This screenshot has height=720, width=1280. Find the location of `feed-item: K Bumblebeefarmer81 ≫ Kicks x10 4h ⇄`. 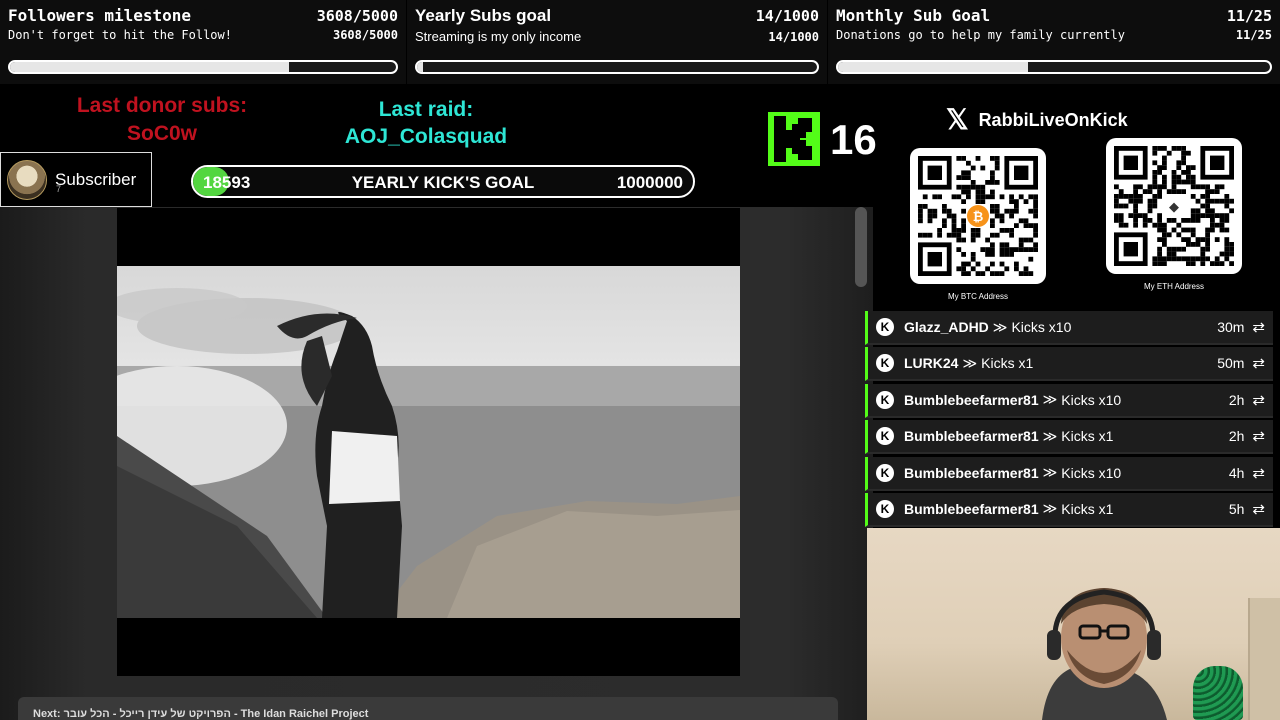

feed-item: K Bumblebeefarmer81 ≫ Kicks x10 4h ⇄ is located at coordinates (1069, 473).